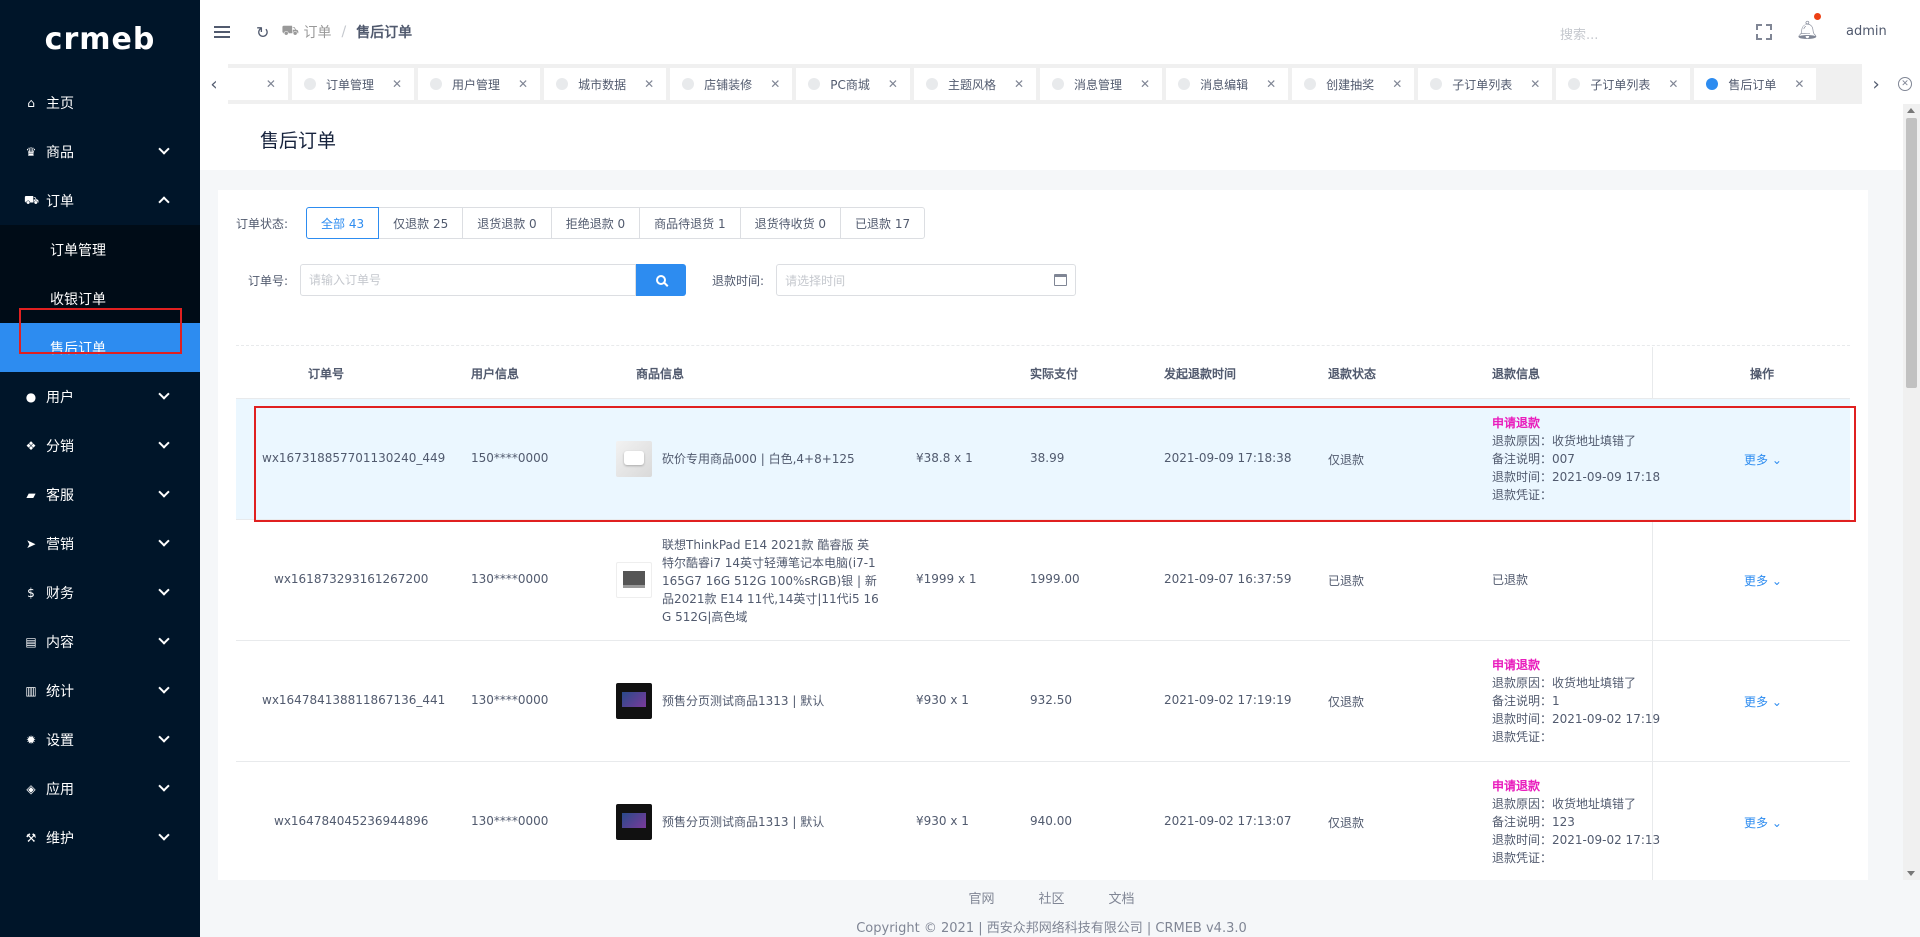  Describe the element at coordinates (1712, 84) in the screenshot. I see `tab-dot-active` at that location.